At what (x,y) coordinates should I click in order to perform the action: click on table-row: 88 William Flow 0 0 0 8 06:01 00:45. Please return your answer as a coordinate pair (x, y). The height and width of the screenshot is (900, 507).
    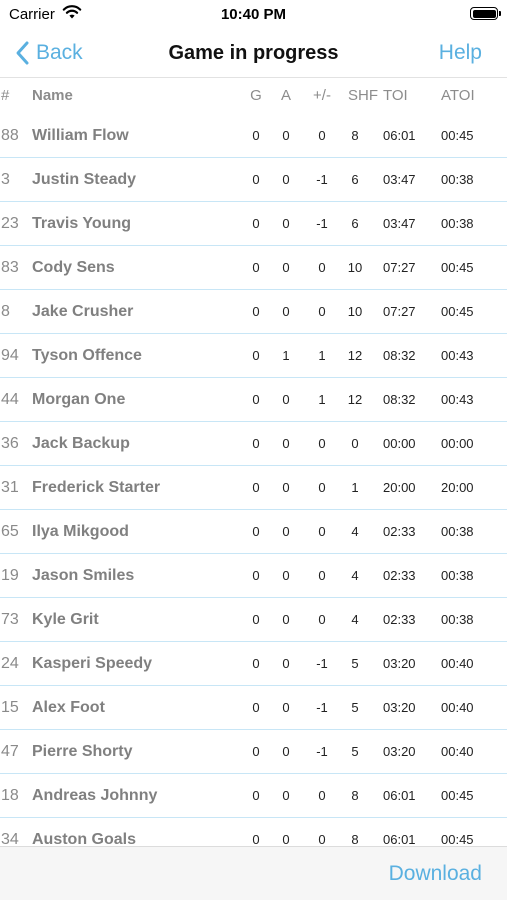
    Looking at the image, I should click on (253, 136).